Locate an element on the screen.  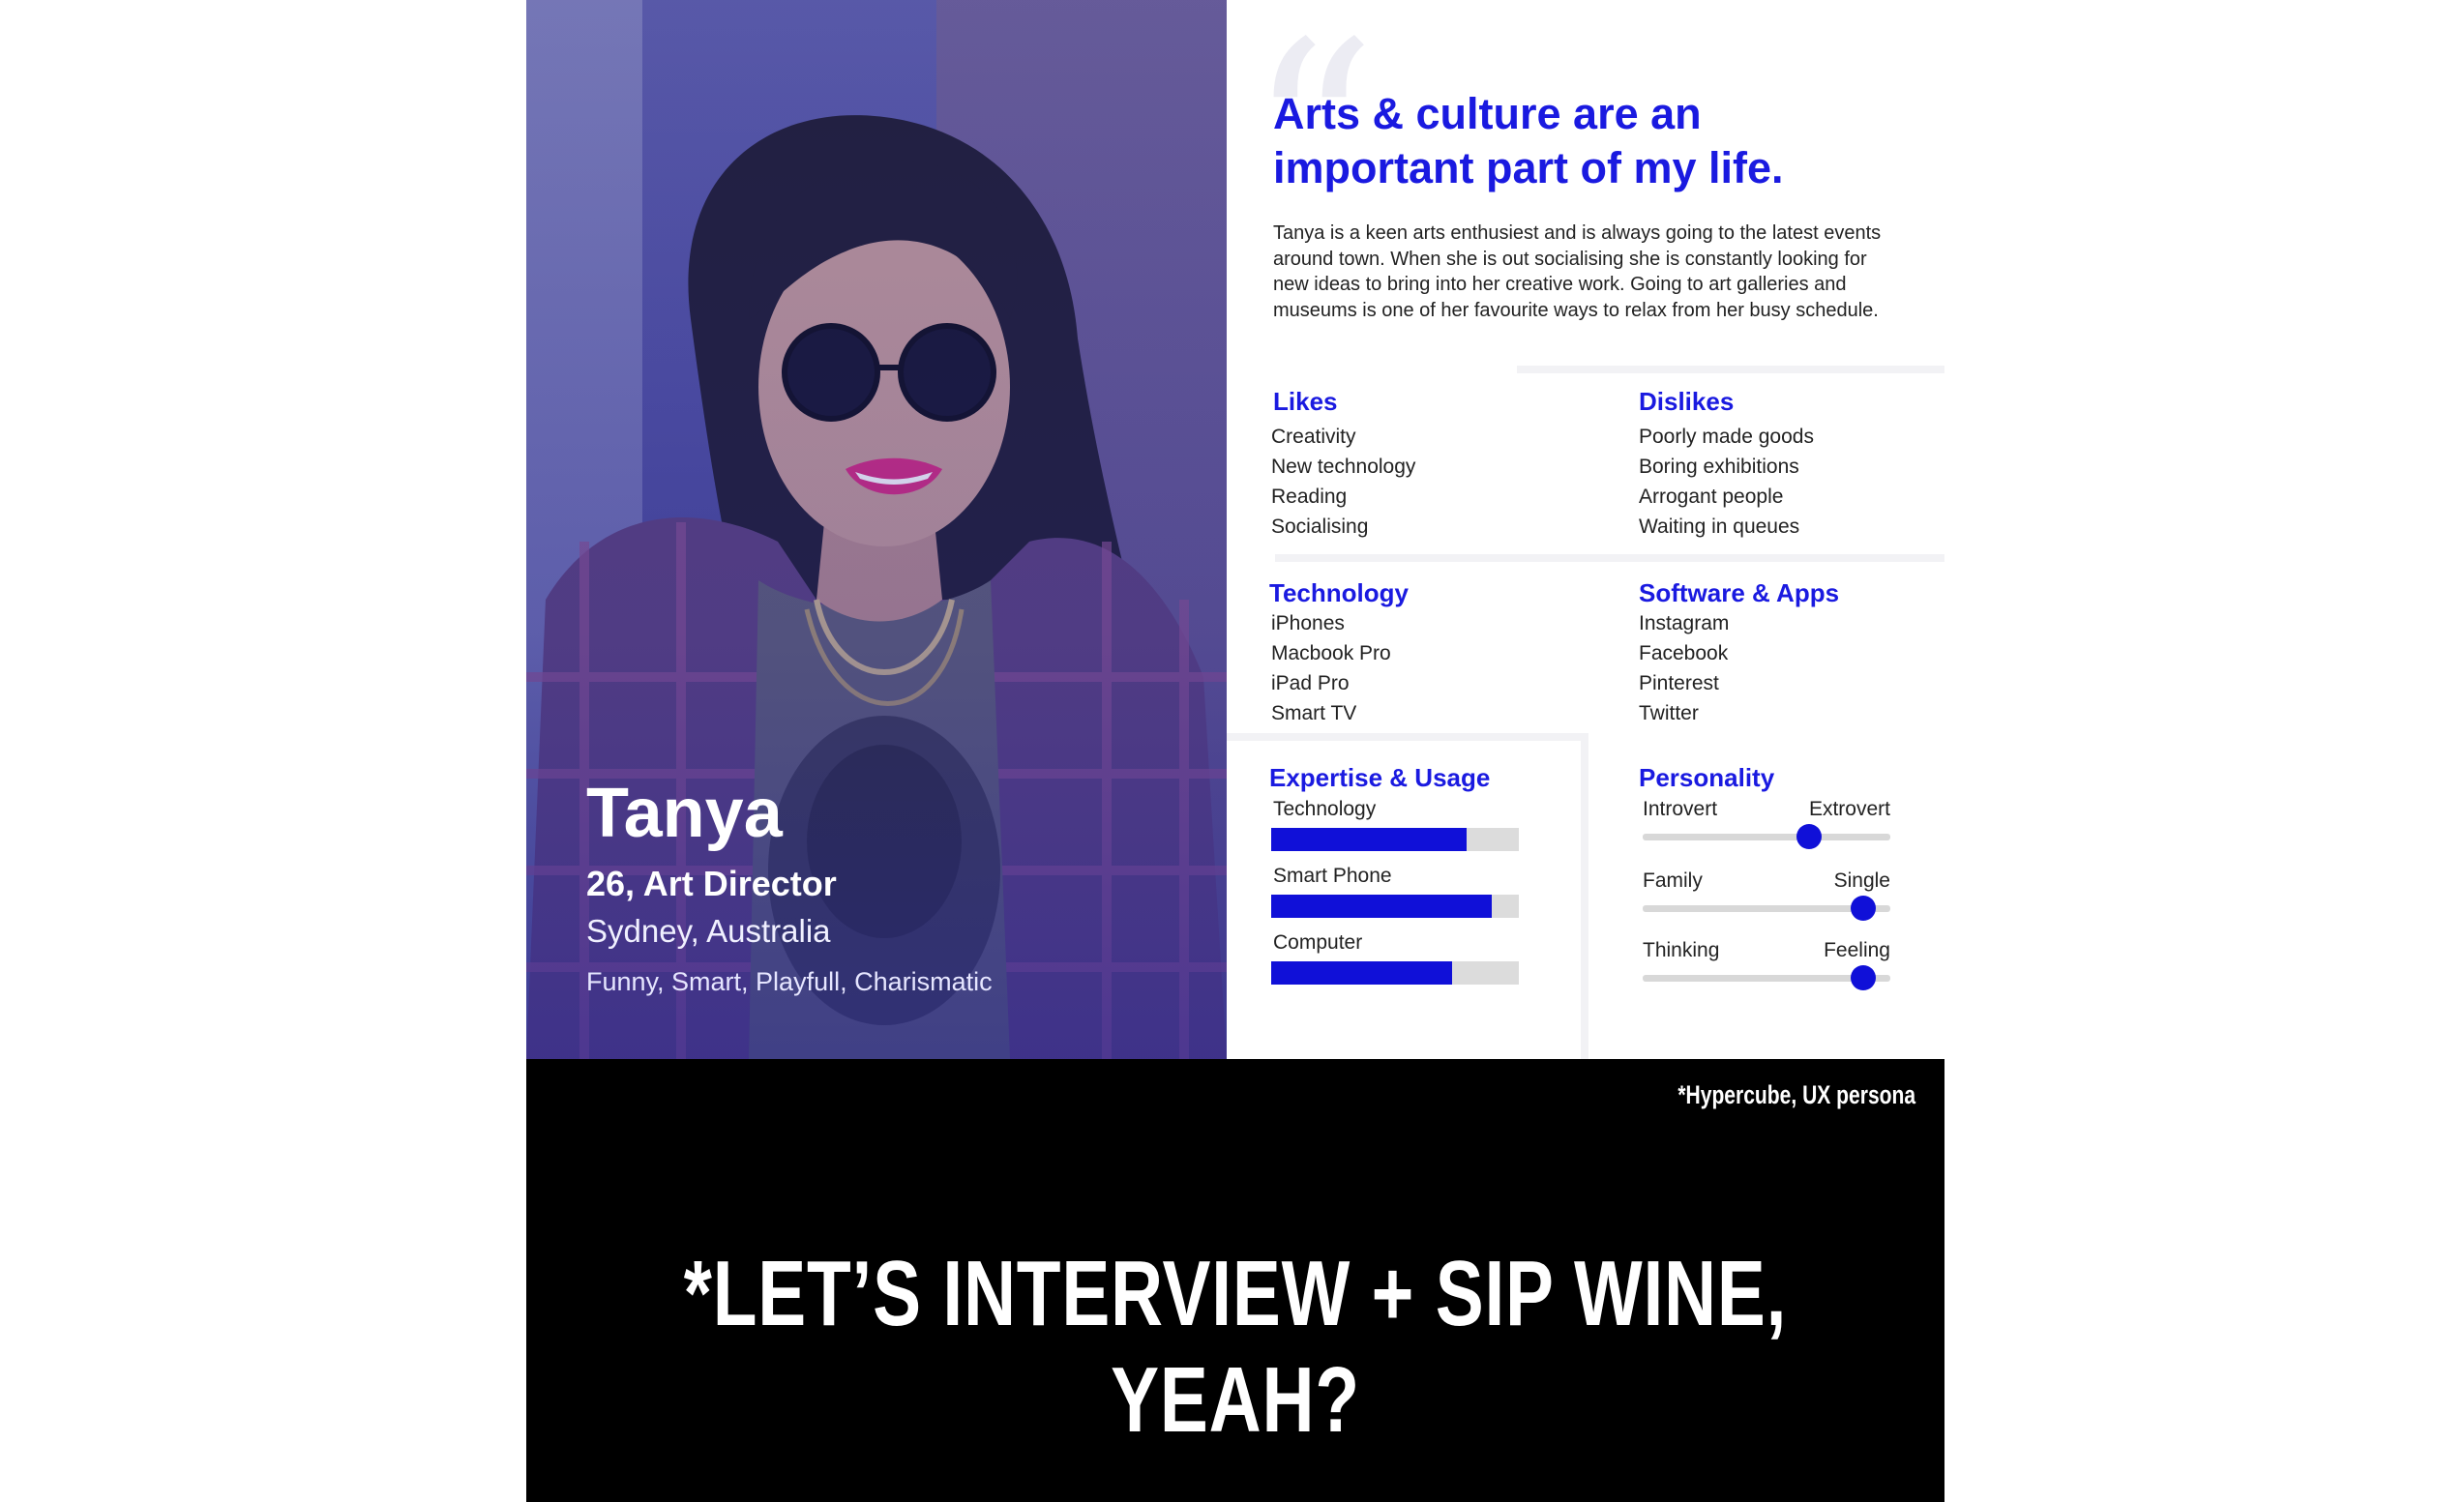
personality-left-label: Family is located at coordinates (1673, 880).